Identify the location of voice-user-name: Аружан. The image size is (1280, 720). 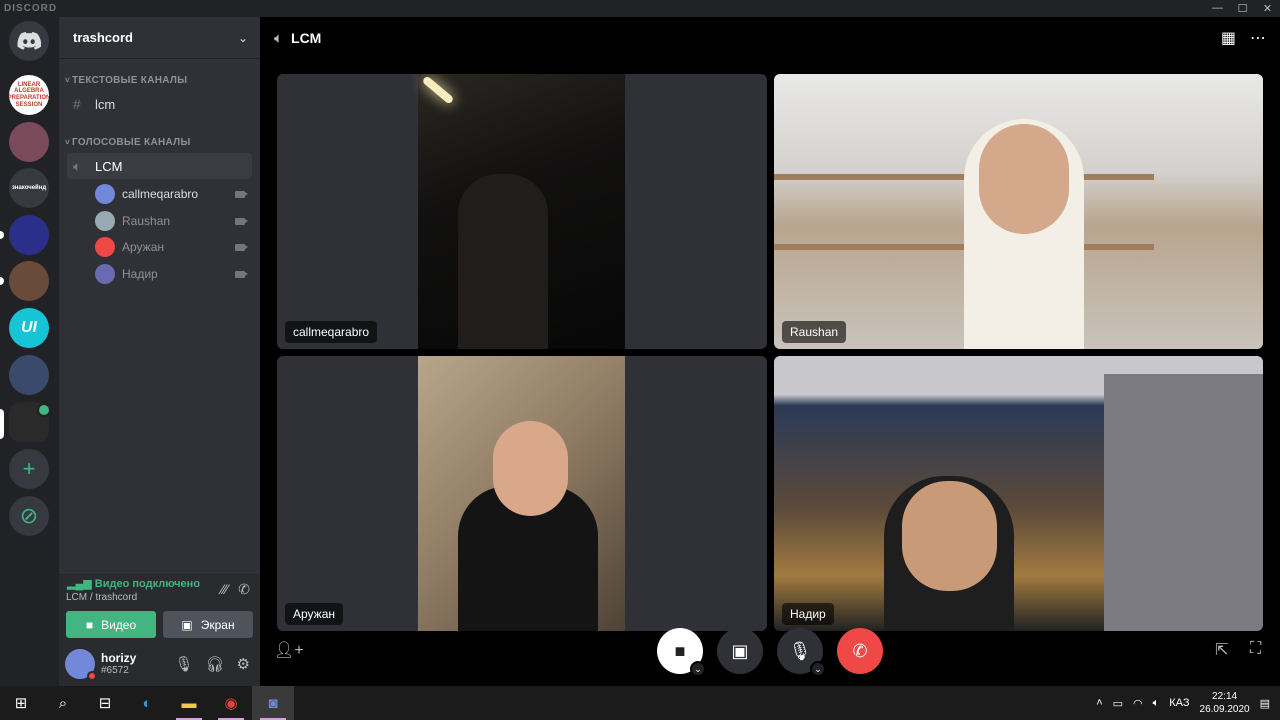
(143, 247).